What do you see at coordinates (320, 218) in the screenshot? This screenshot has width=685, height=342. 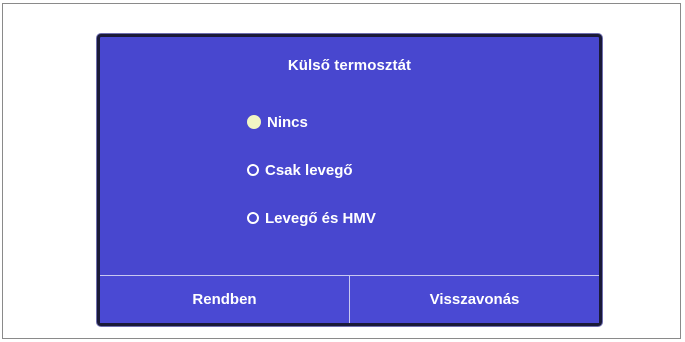 I see `option-label: Levegő és HMV` at bounding box center [320, 218].